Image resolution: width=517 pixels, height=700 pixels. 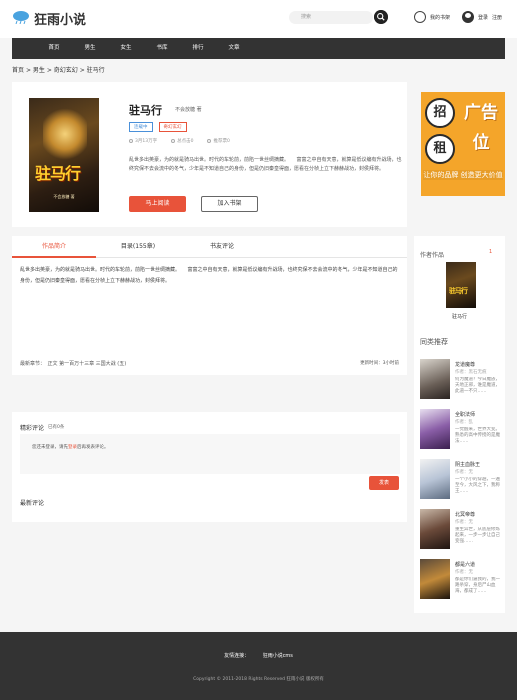 I want to click on rec-title: 龙道魔尊, so click(x=465, y=364).